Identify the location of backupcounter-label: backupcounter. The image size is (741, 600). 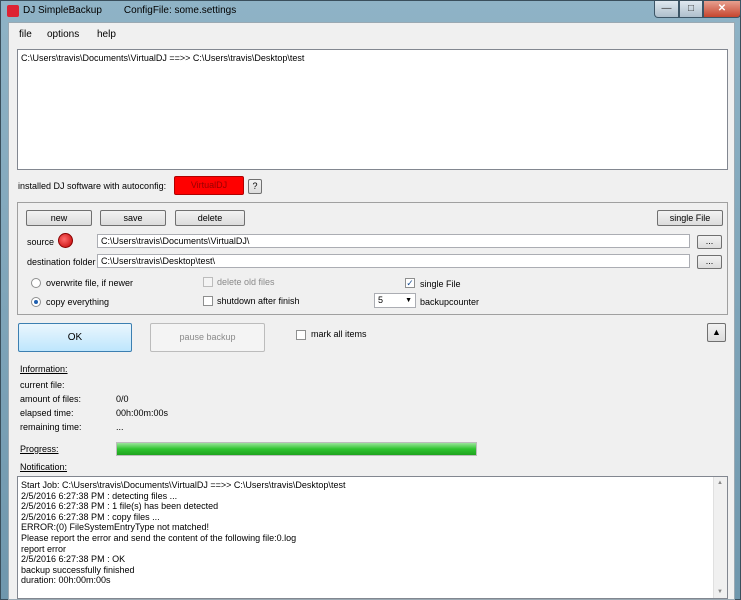
(450, 302).